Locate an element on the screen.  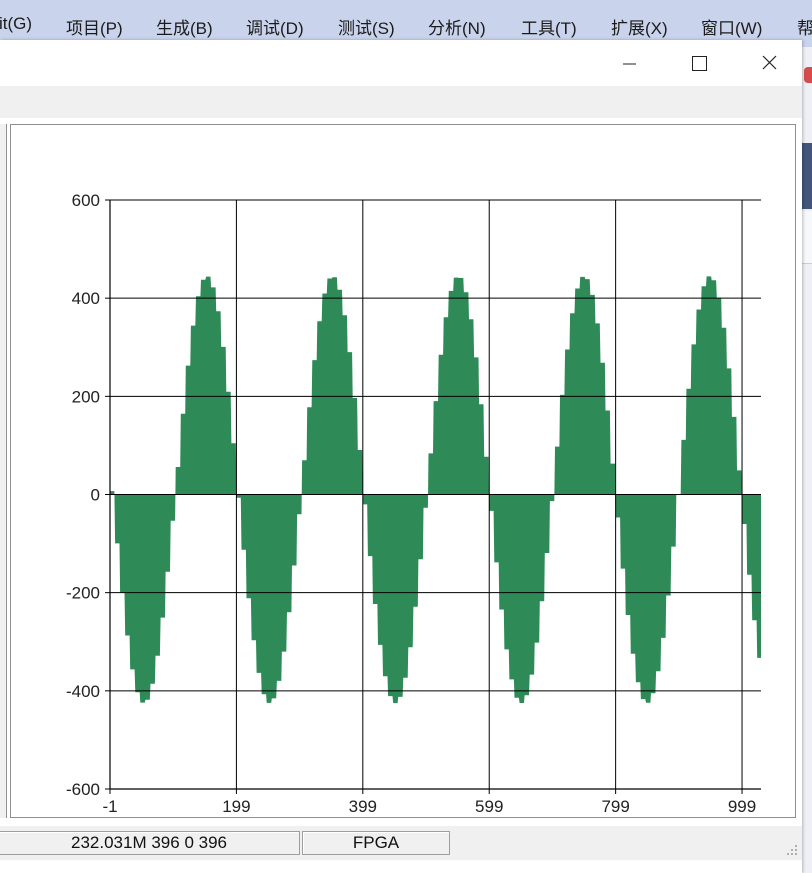
resize-grip-icon is located at coordinates (792, 850).